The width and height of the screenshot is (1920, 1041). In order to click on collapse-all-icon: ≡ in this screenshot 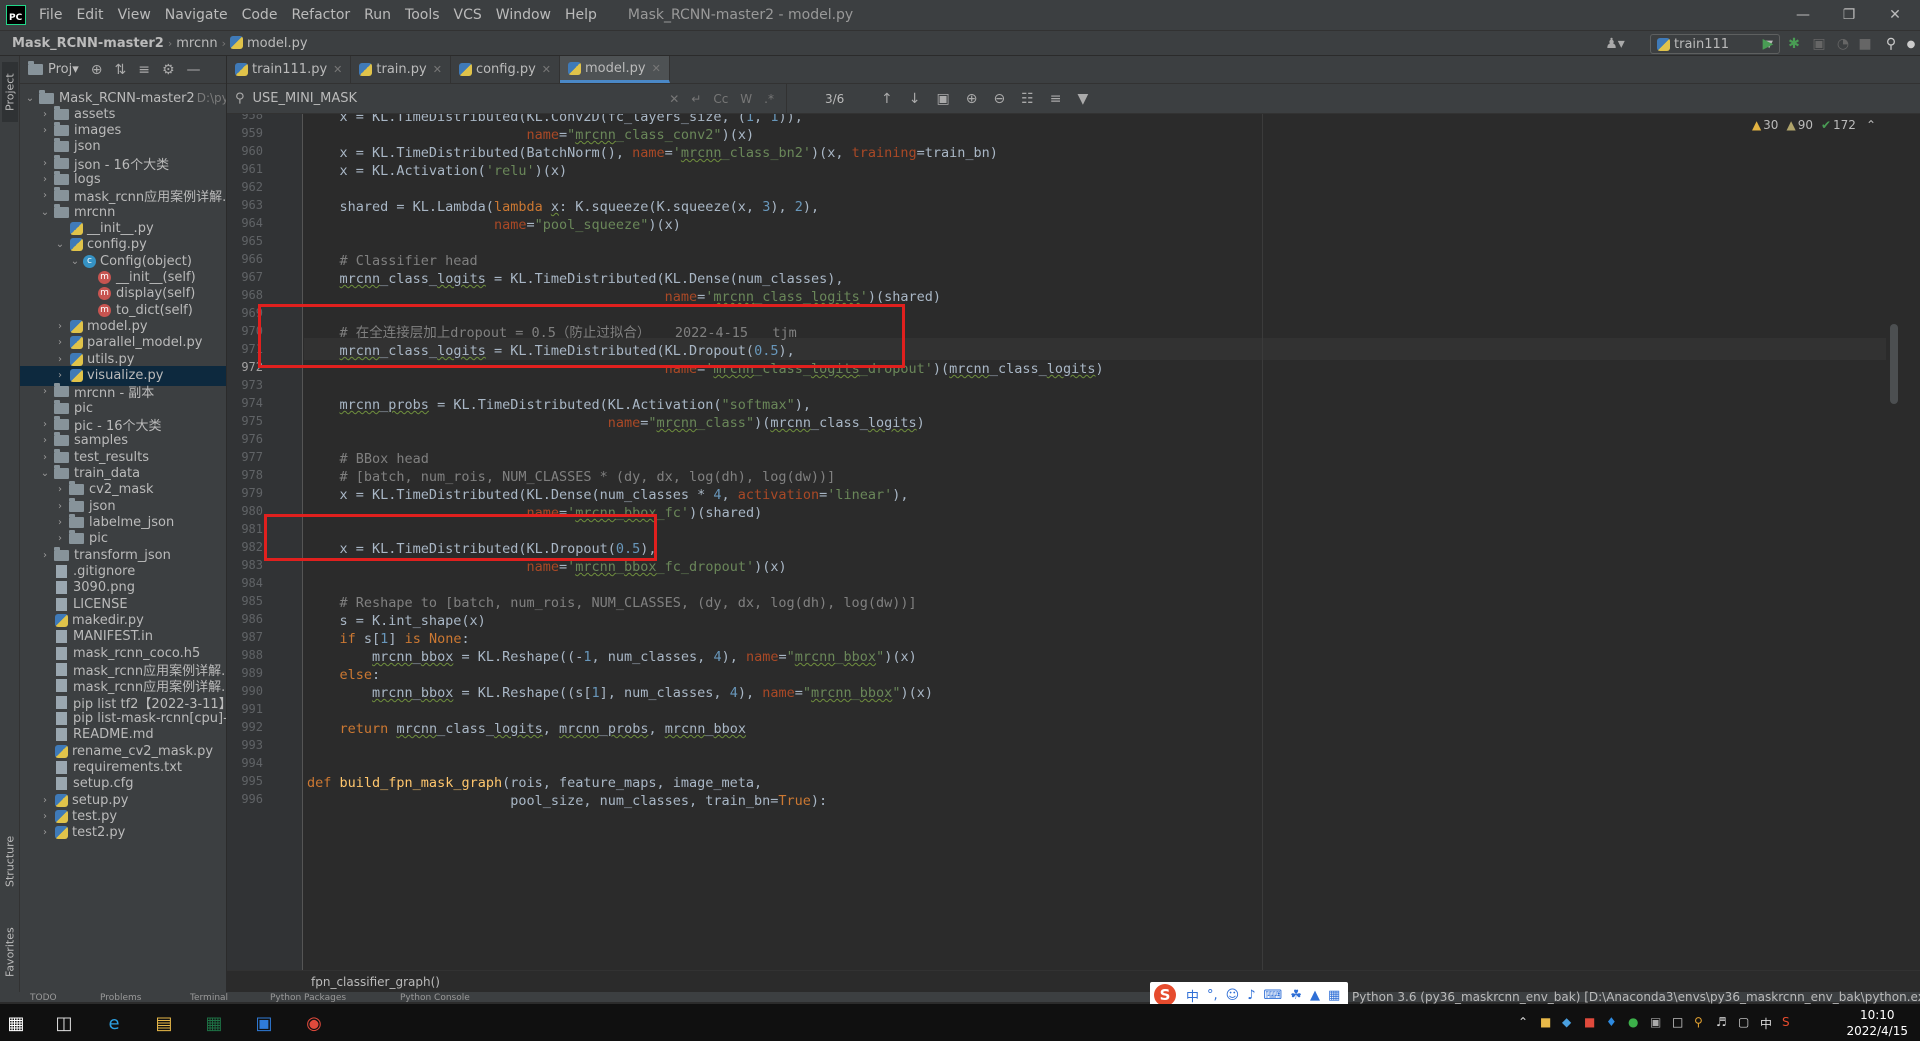, I will do `click(144, 70)`.